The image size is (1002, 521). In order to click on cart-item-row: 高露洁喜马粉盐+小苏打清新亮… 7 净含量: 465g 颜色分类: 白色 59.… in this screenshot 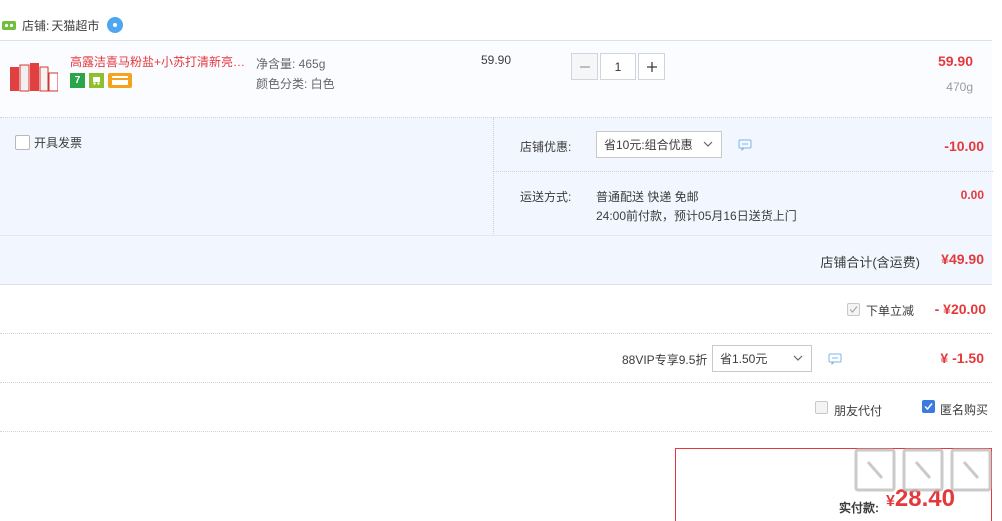, I will do `click(496, 78)`.